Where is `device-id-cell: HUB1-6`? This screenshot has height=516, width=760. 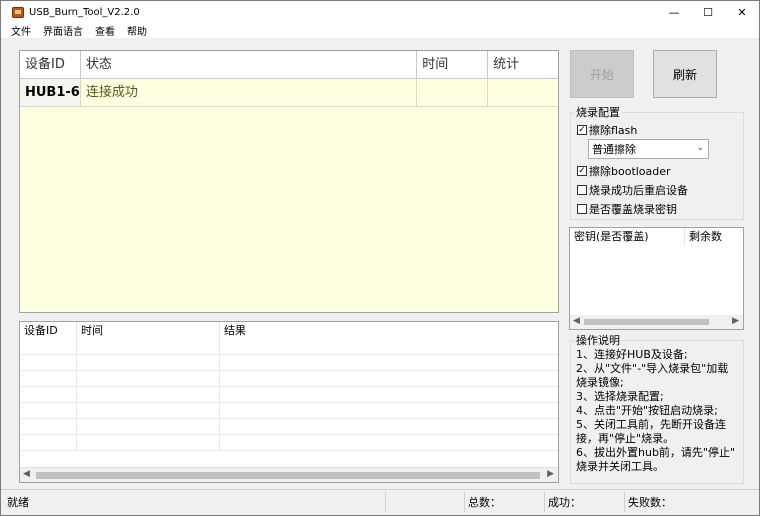
device-id-cell: HUB1-6 is located at coordinates (50, 92).